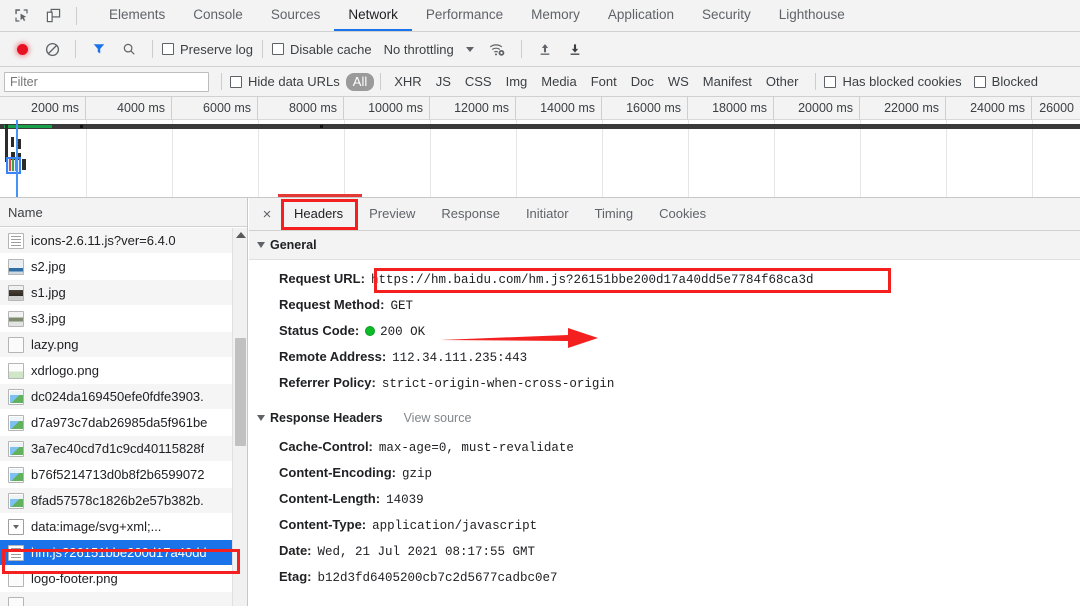 Image resolution: width=1080 pixels, height=606 pixels. I want to click on tab-application: Application, so click(641, 15).